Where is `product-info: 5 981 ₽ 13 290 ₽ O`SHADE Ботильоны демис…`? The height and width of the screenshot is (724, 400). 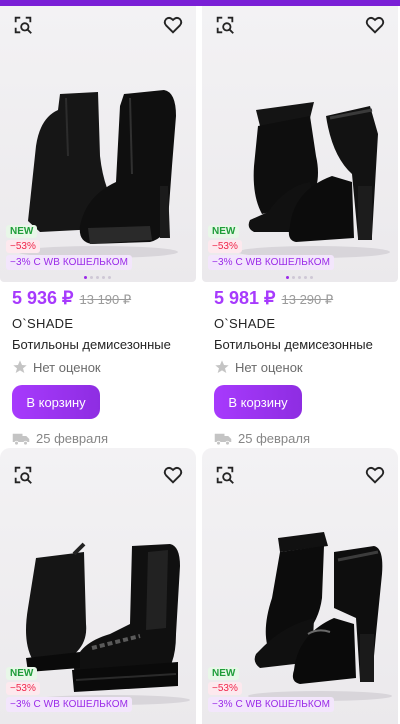
product-info: 5 981 ₽ 13 290 ₽ O`SHADE Ботильоны демис… is located at coordinates (300, 364).